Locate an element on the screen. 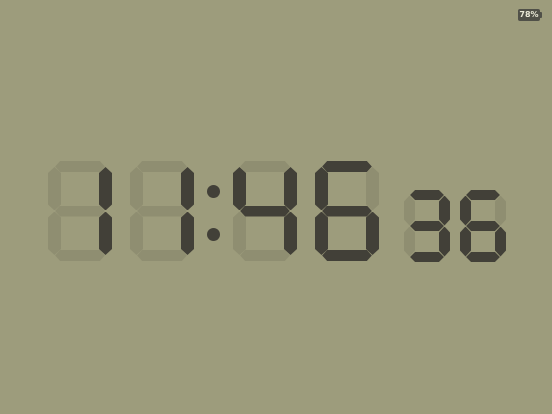 The width and height of the screenshot is (552, 414). hour-ones-digit is located at coordinates (162, 211).